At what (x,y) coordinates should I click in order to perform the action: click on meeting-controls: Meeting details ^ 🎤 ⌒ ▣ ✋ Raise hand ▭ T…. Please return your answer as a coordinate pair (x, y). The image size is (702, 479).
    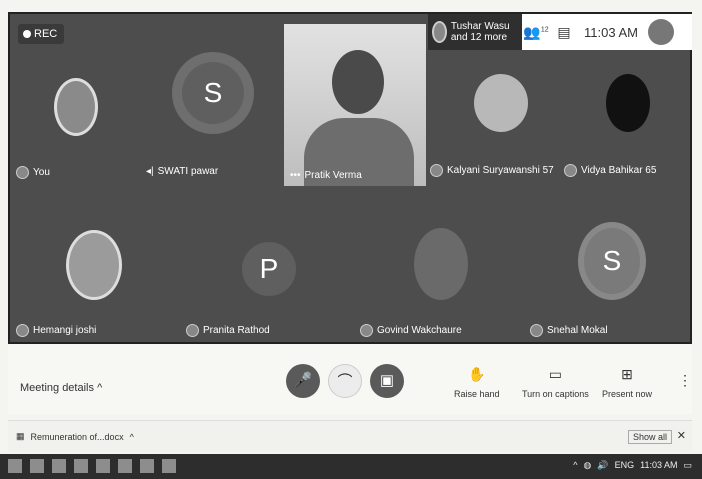
    Looking at the image, I should click on (350, 379).